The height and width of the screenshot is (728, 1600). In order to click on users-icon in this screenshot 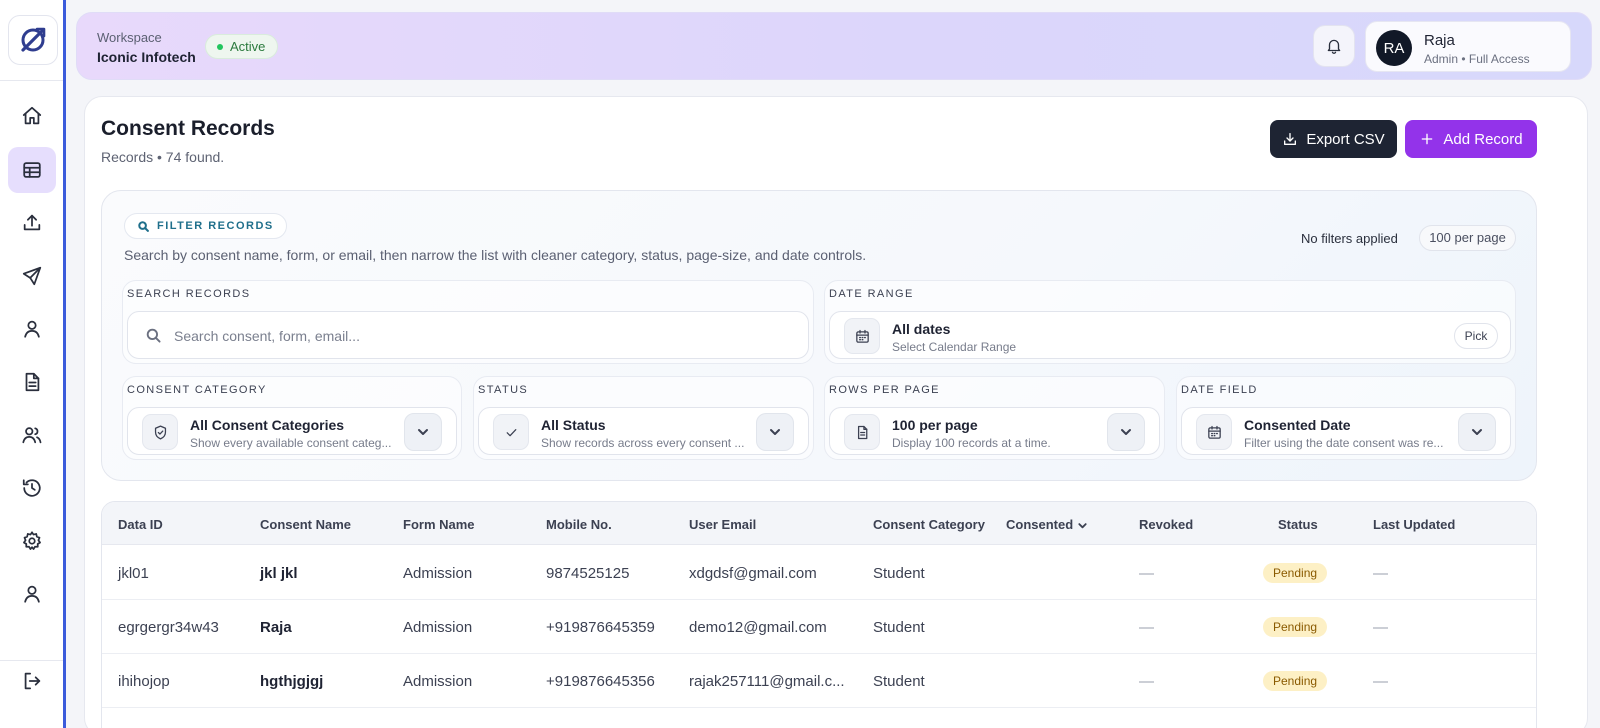, I will do `click(32, 435)`.